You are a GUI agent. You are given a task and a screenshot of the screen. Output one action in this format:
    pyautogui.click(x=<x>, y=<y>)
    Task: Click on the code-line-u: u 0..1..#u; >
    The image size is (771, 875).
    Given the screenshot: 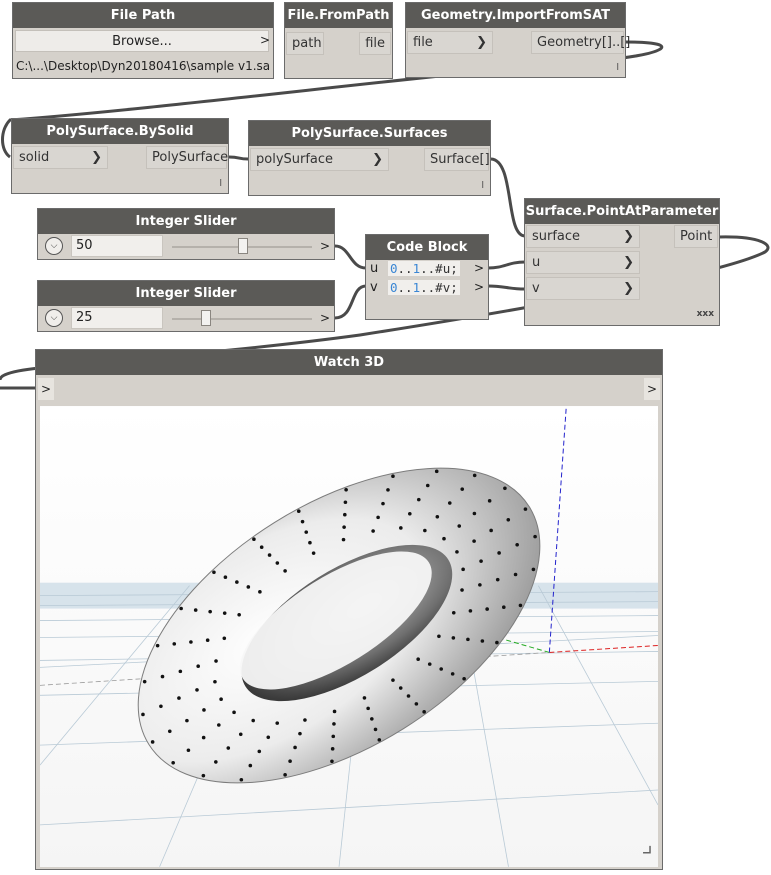 What is the action you would take?
    pyautogui.click(x=427, y=270)
    